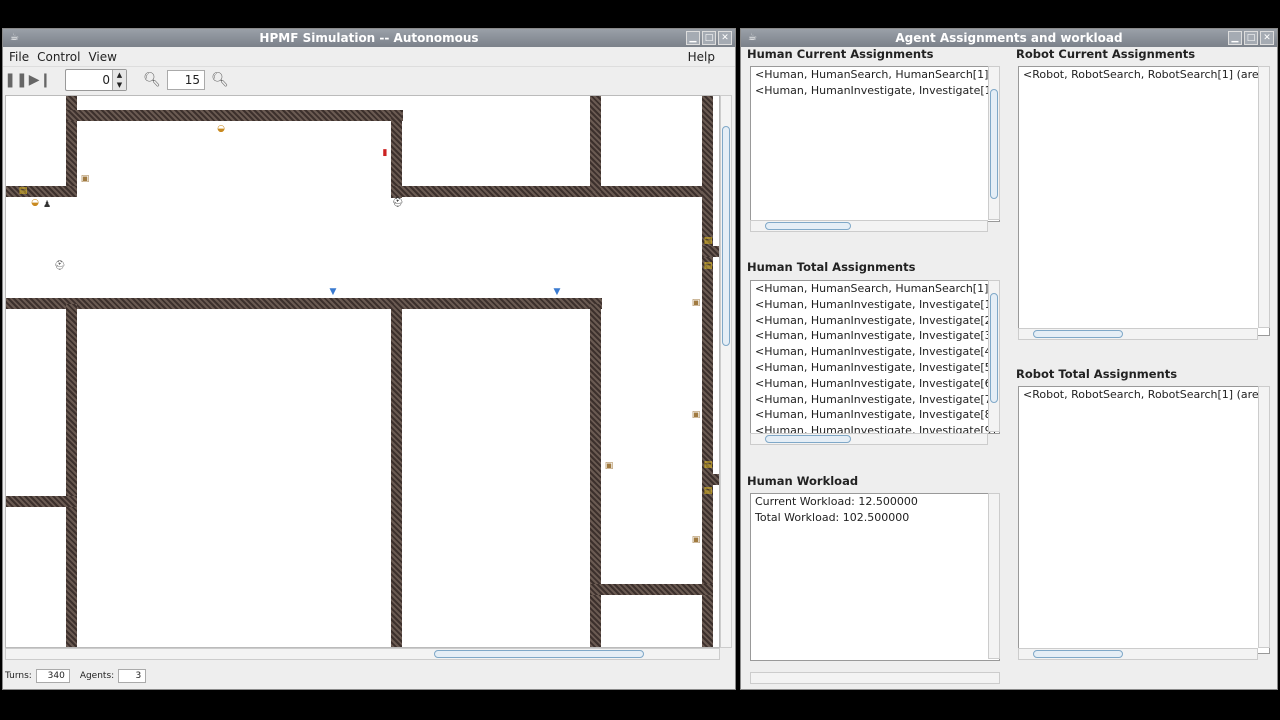  Describe the element at coordinates (18, 676) in the screenshot. I see `turns-label: Turns:` at that location.